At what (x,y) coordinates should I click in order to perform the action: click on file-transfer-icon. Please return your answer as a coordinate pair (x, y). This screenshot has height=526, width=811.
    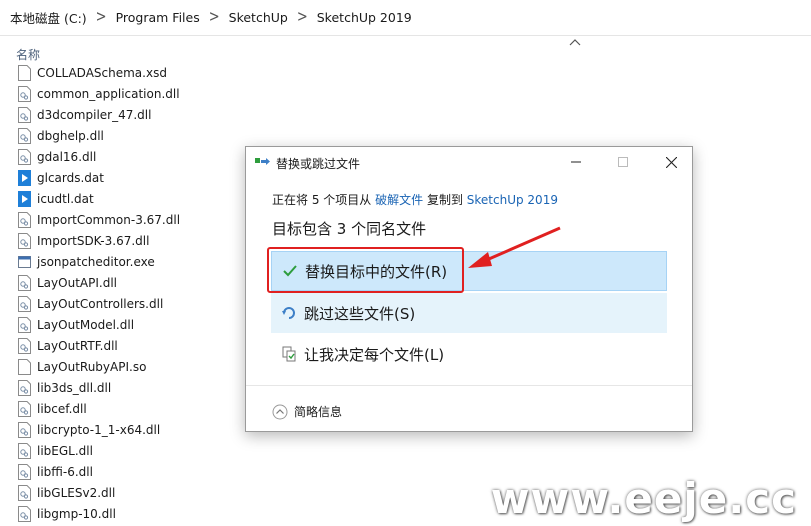
    Looking at the image, I should click on (262, 161).